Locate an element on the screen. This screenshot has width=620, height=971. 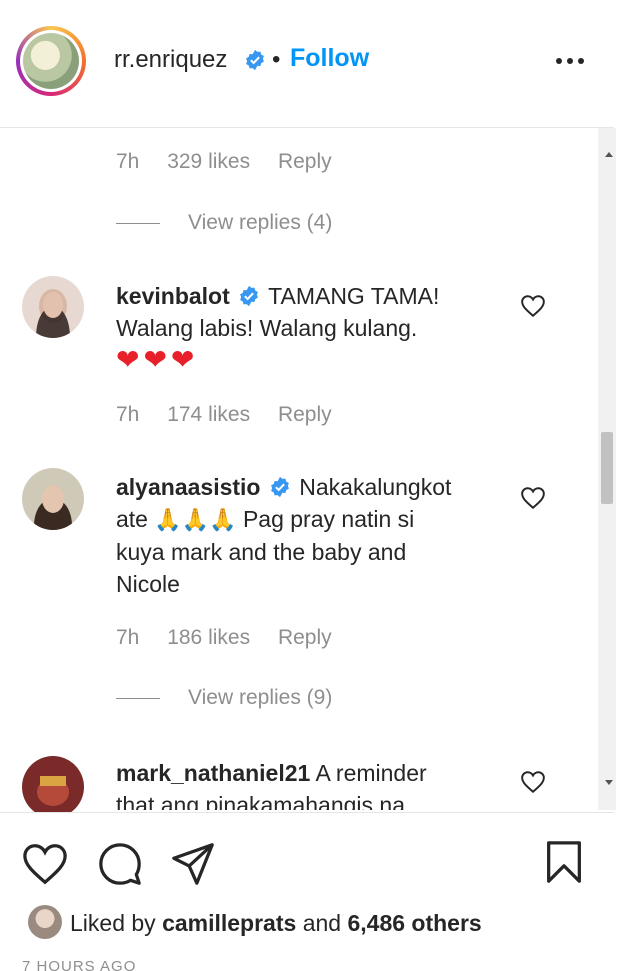
scroll-up-arrow-icon is located at coordinates (609, 154).